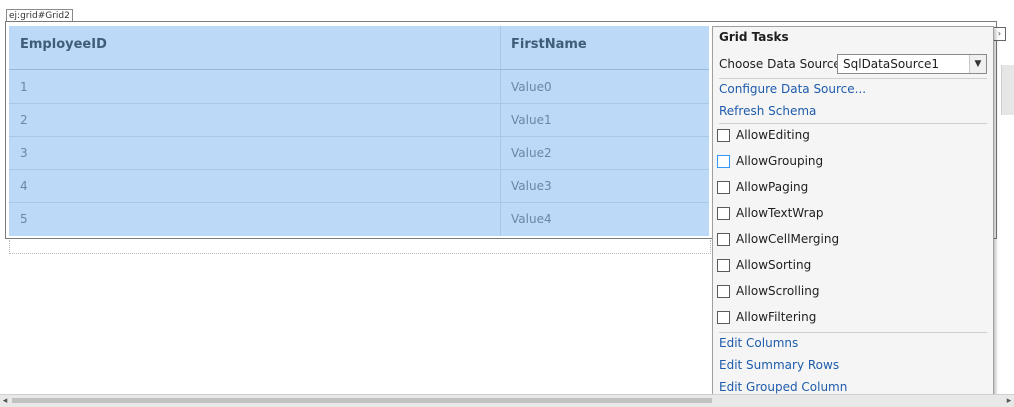 The width and height of the screenshot is (1014, 407). What do you see at coordinates (24, 87) in the screenshot?
I see `cell-employeeid: 1` at bounding box center [24, 87].